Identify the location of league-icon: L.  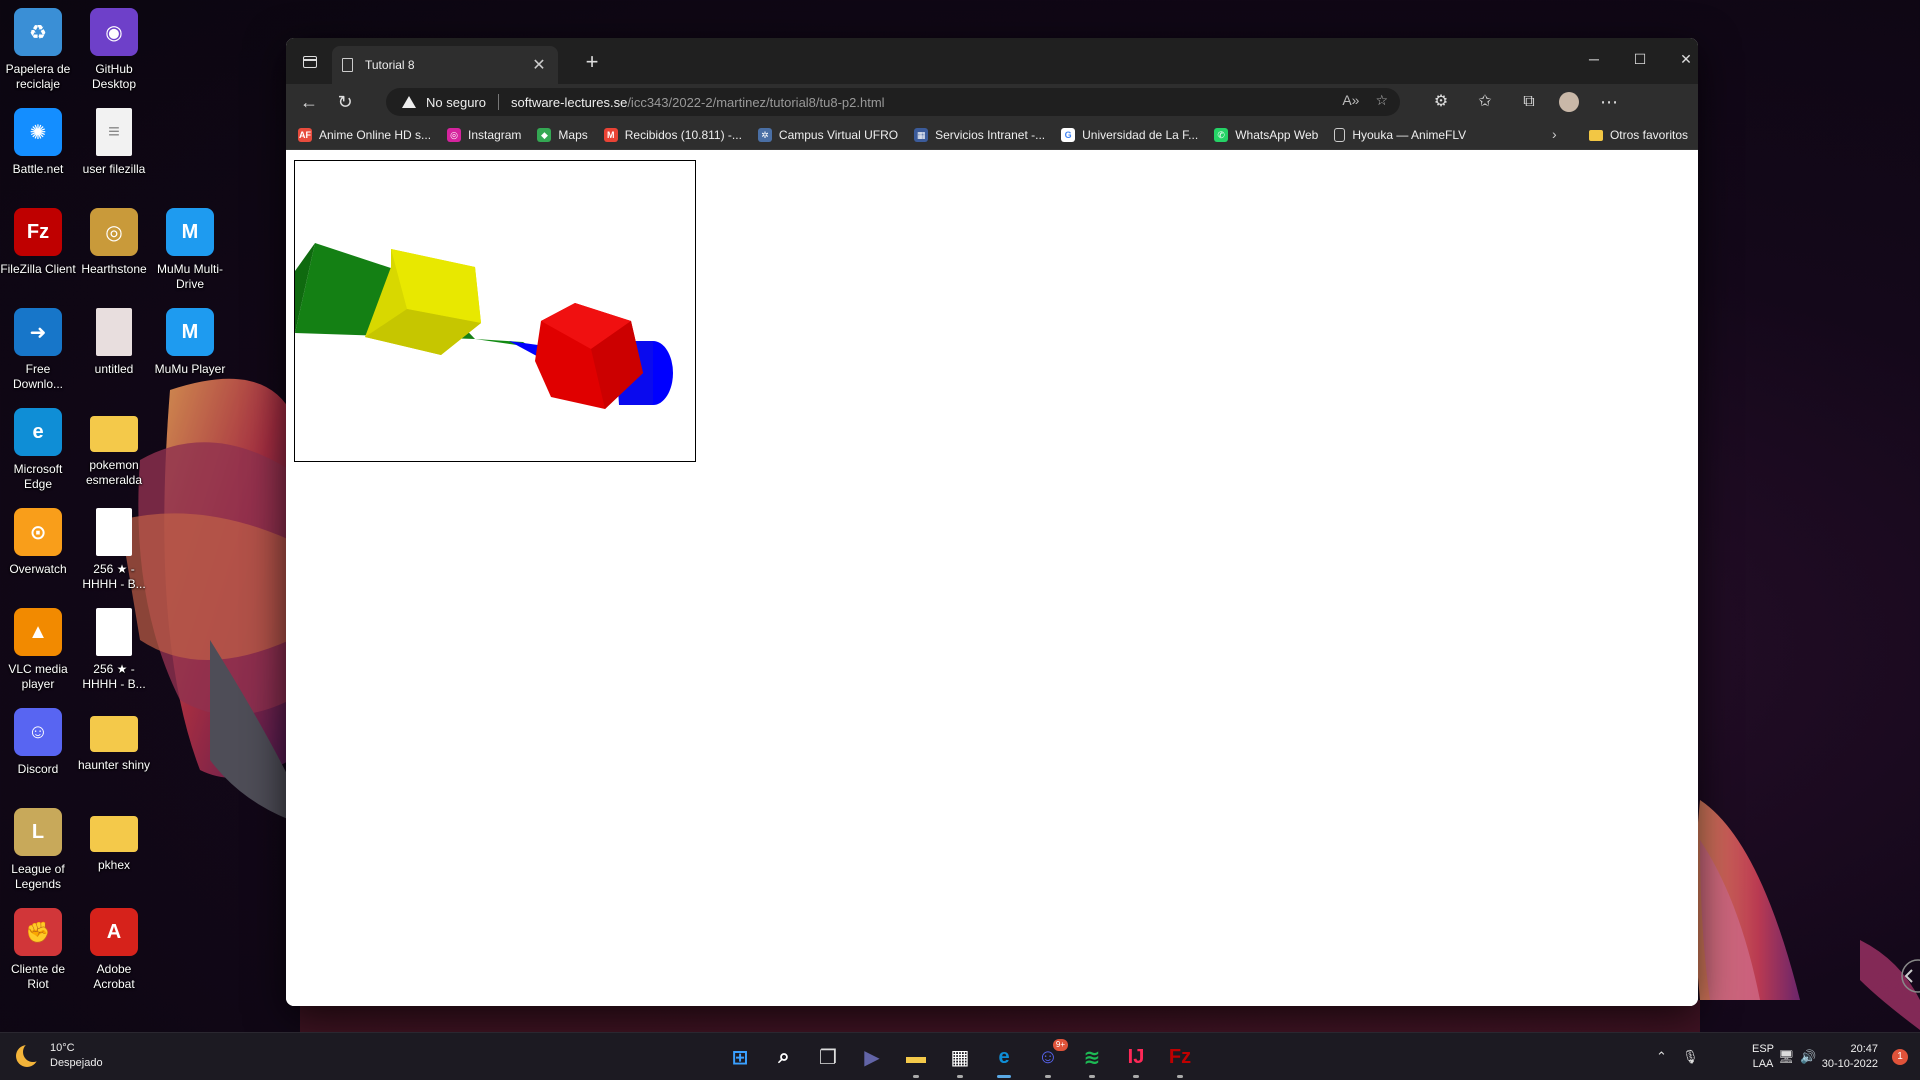
(38, 832).